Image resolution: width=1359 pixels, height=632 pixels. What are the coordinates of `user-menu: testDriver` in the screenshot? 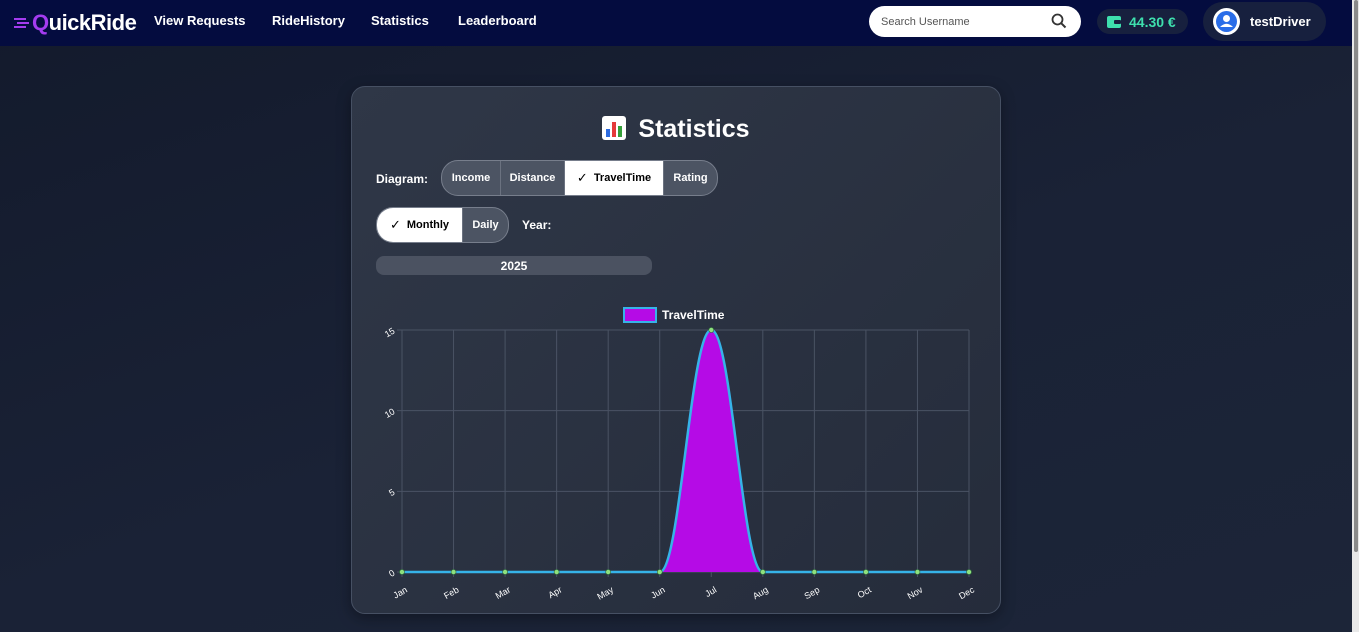 It's located at (1264, 21).